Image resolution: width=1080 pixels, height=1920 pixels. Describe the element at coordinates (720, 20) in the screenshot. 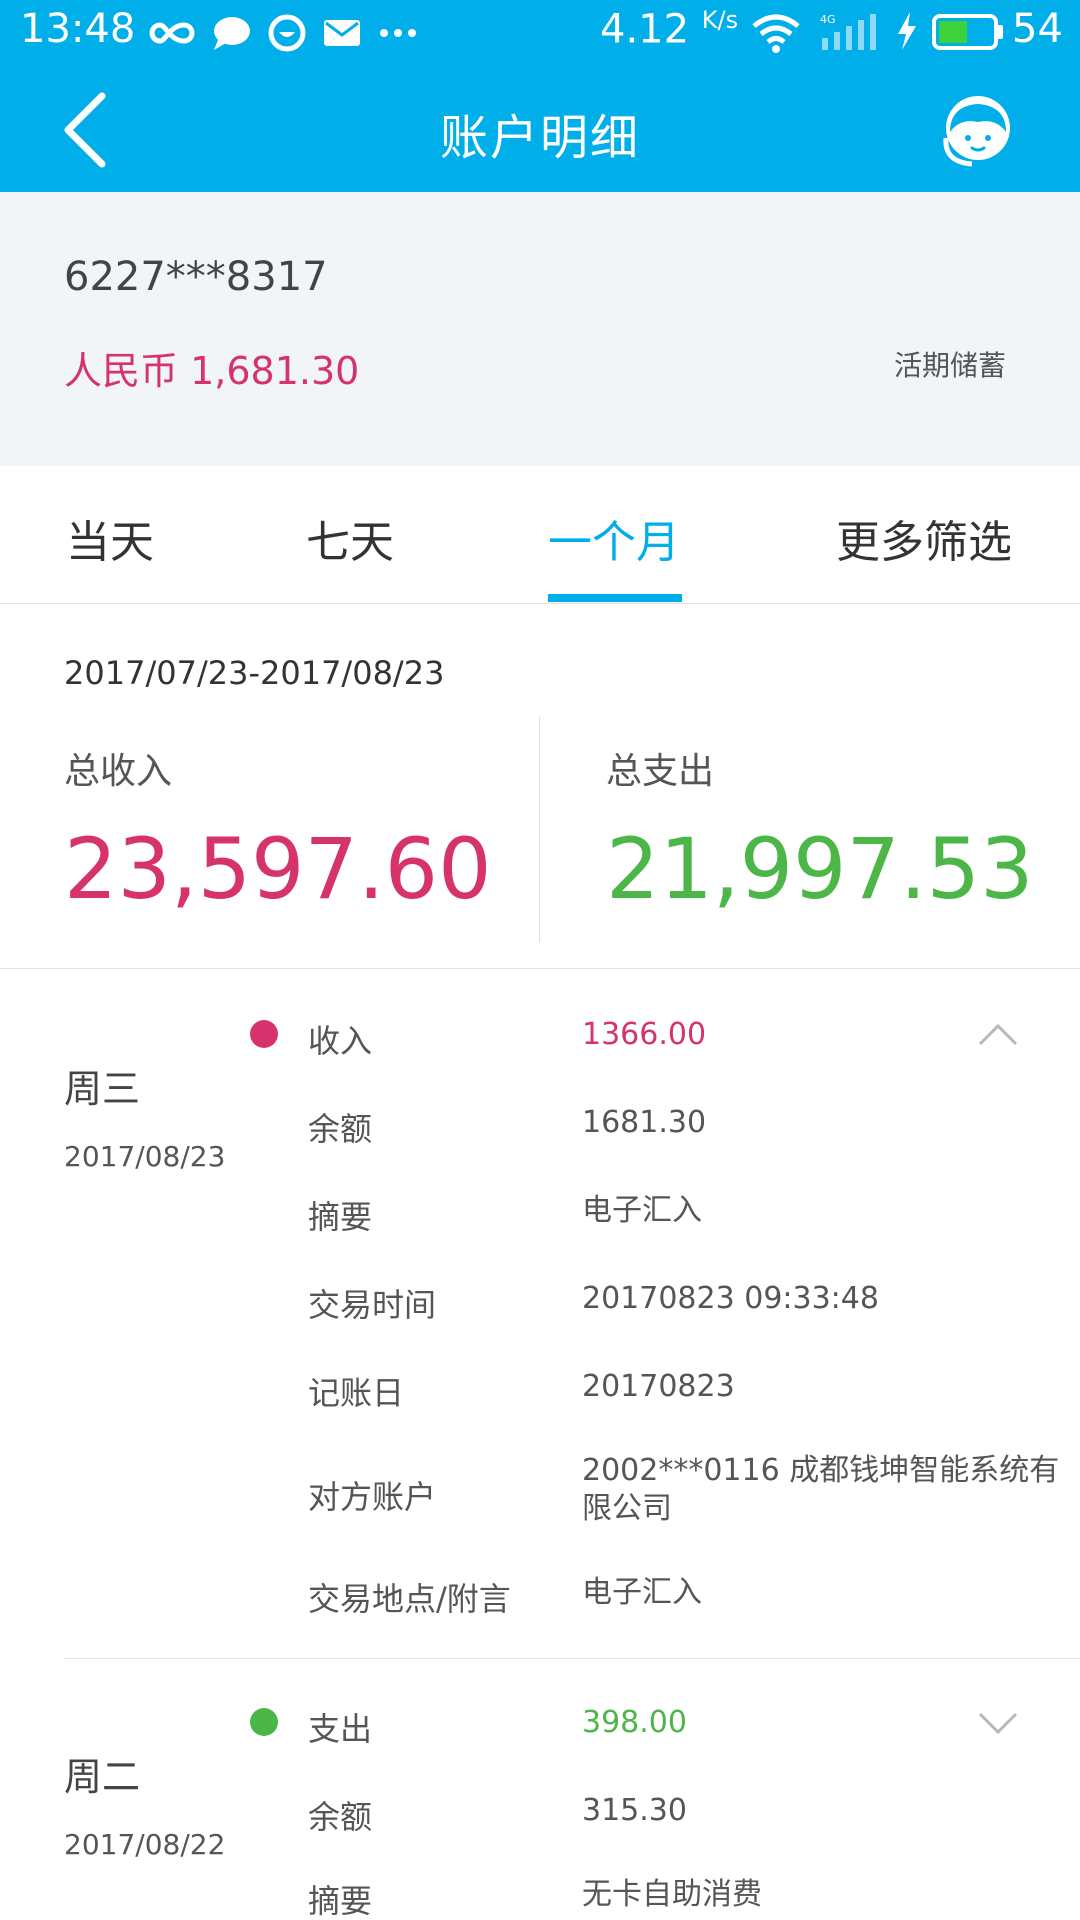

I see `network-speed-unit: K/s` at that location.